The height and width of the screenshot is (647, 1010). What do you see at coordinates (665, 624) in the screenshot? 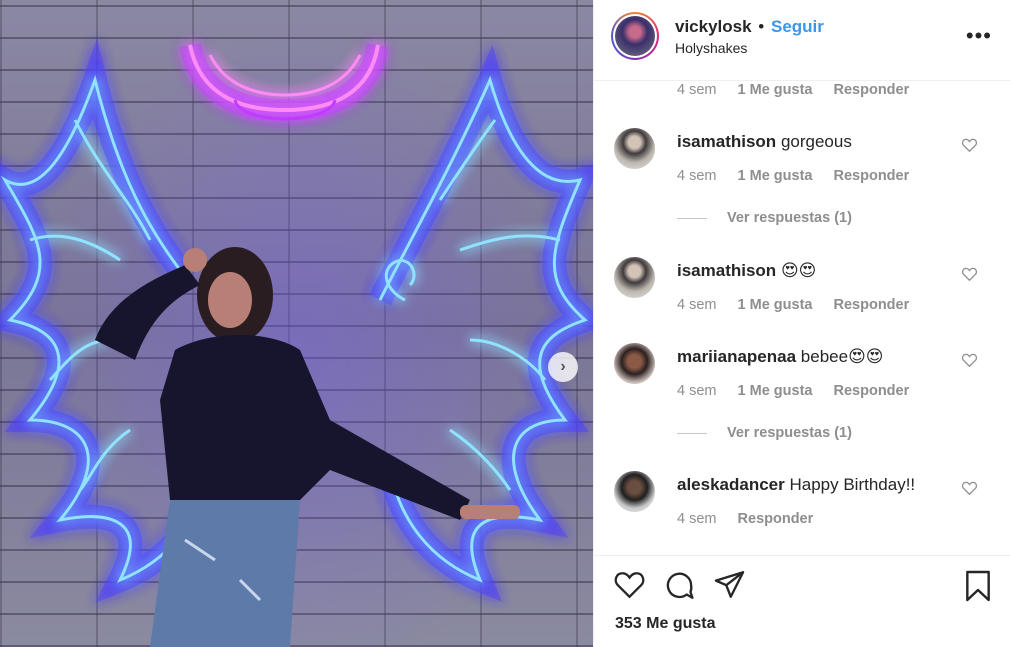
I see `like-count: 353 Me gusta` at bounding box center [665, 624].